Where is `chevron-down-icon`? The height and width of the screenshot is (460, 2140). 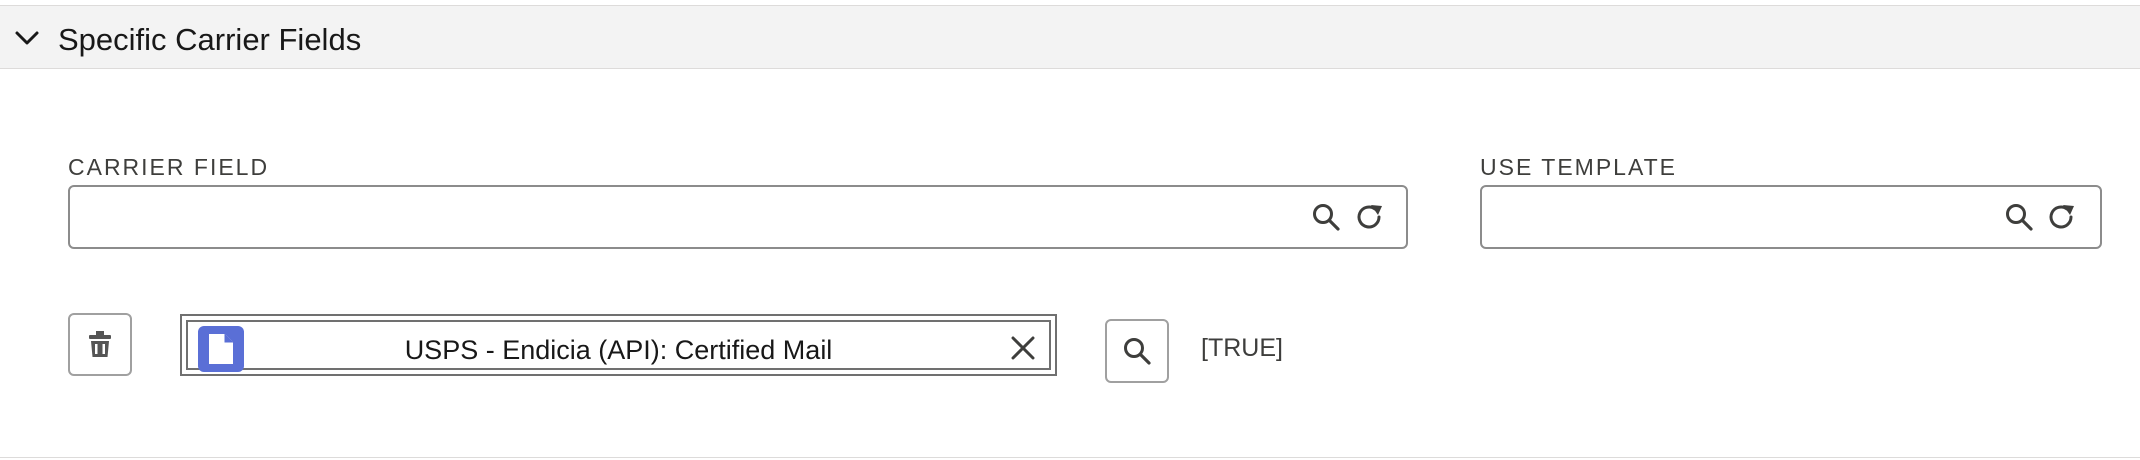 chevron-down-icon is located at coordinates (27, 38).